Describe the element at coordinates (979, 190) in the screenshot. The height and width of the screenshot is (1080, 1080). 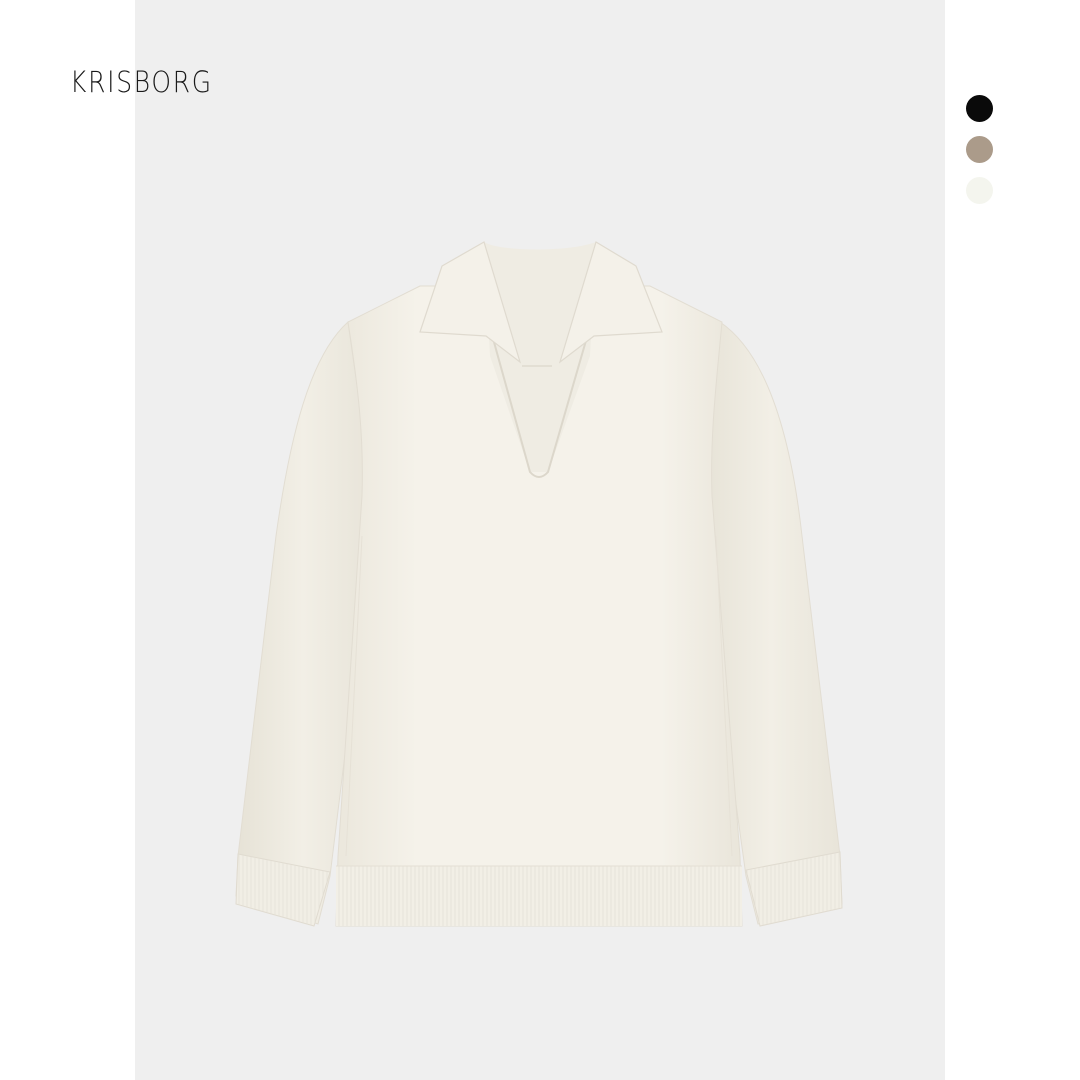
I see `color-swatch-cream` at that location.